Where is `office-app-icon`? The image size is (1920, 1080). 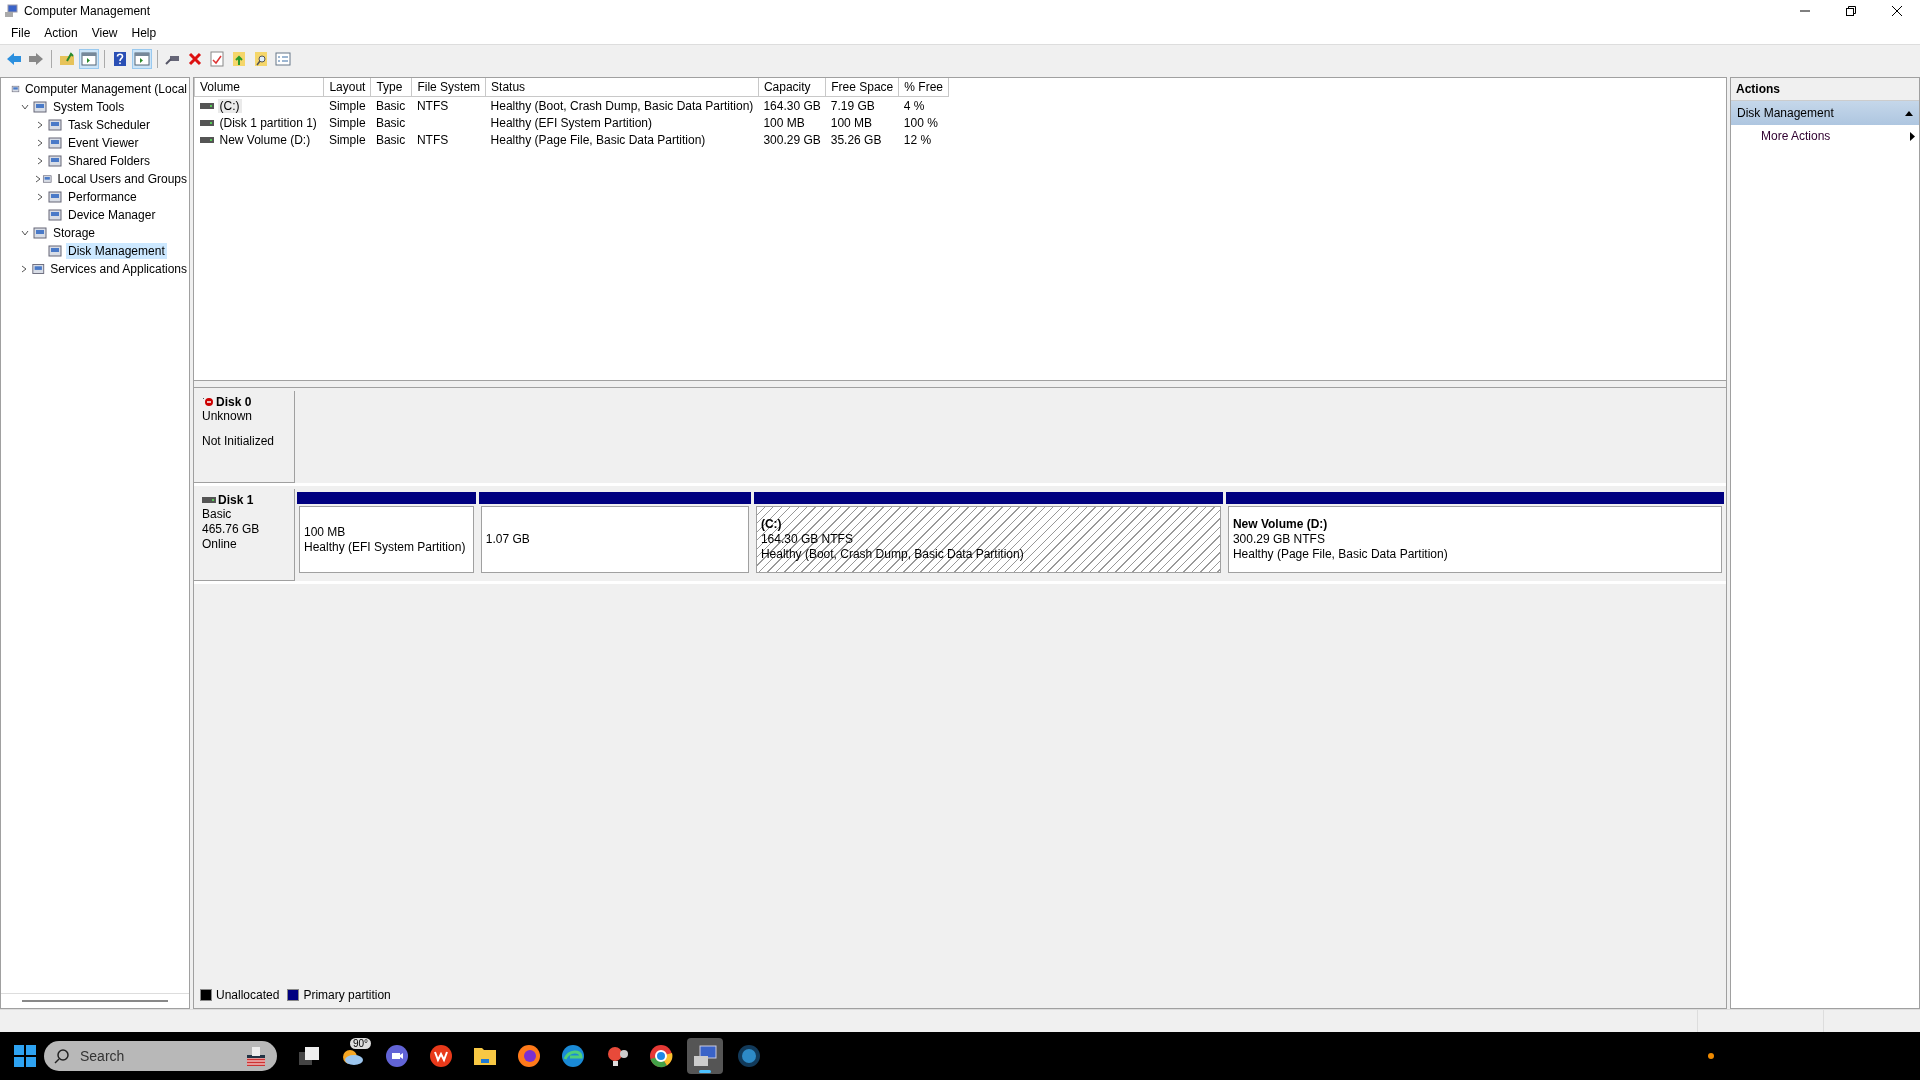 office-app-icon is located at coordinates (441, 1056).